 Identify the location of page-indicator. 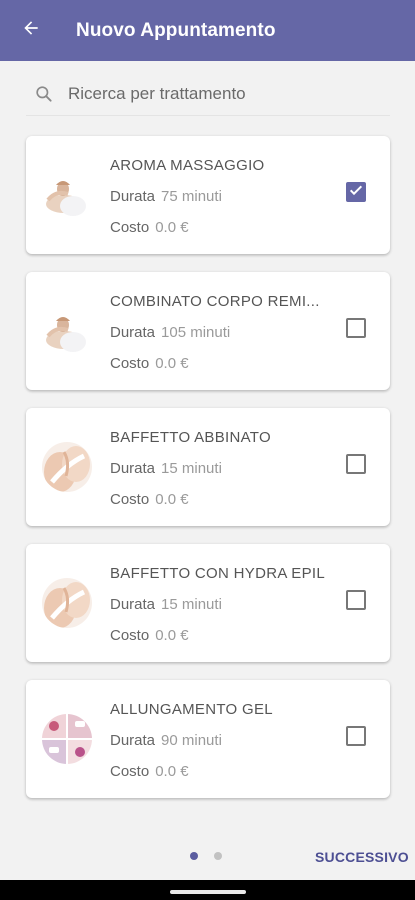
(206, 856).